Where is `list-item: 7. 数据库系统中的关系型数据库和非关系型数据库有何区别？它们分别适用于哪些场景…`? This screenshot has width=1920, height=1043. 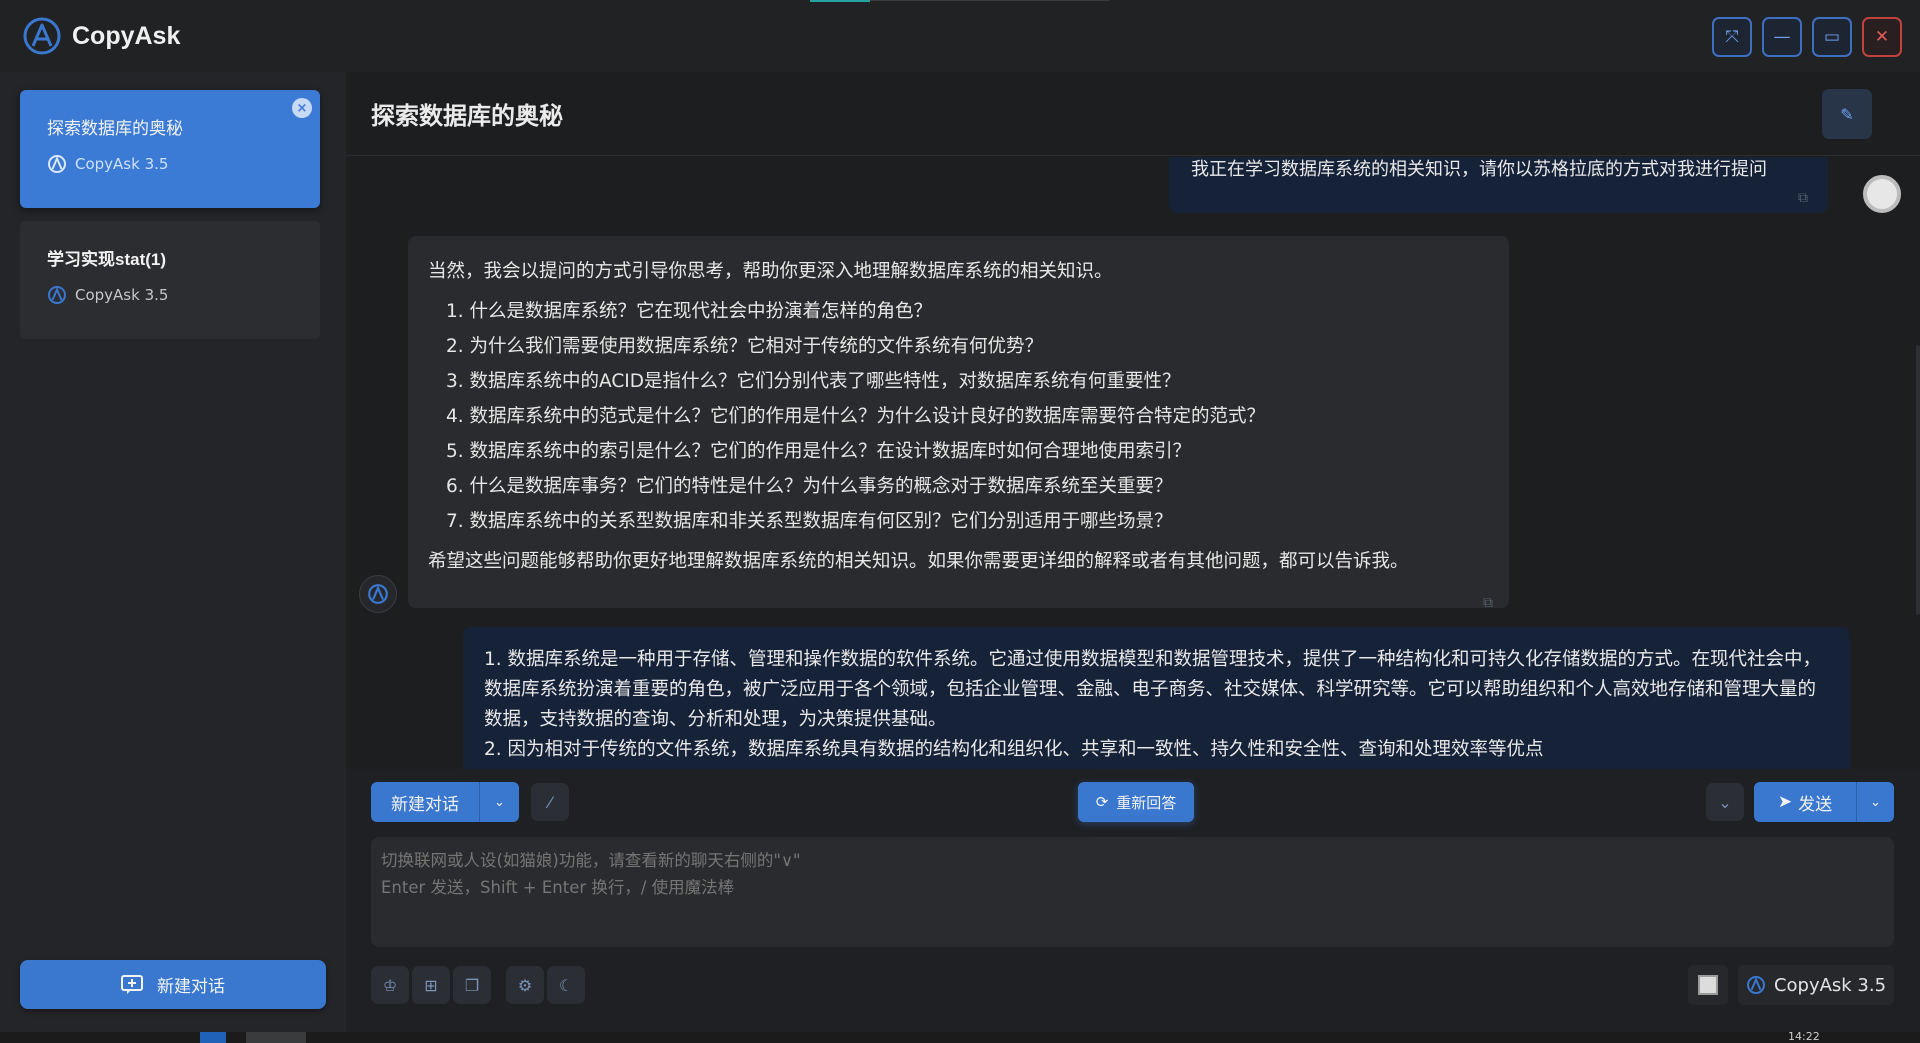
list-item: 7. 数据库系统中的关系型数据库和非关系型数据库有何区别？它们分别适用于哪些场景… is located at coordinates (809, 521).